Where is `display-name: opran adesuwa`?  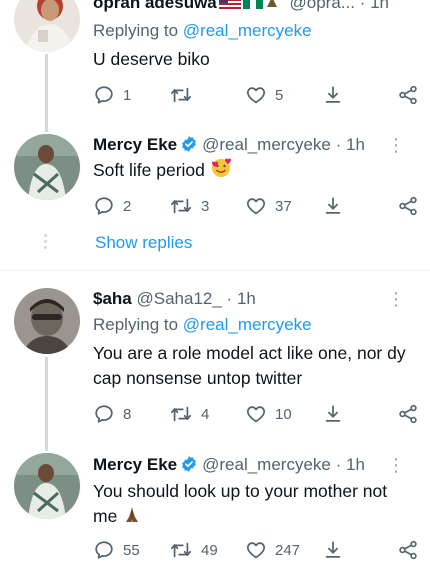 display-name: opran adesuwa is located at coordinates (155, 6).